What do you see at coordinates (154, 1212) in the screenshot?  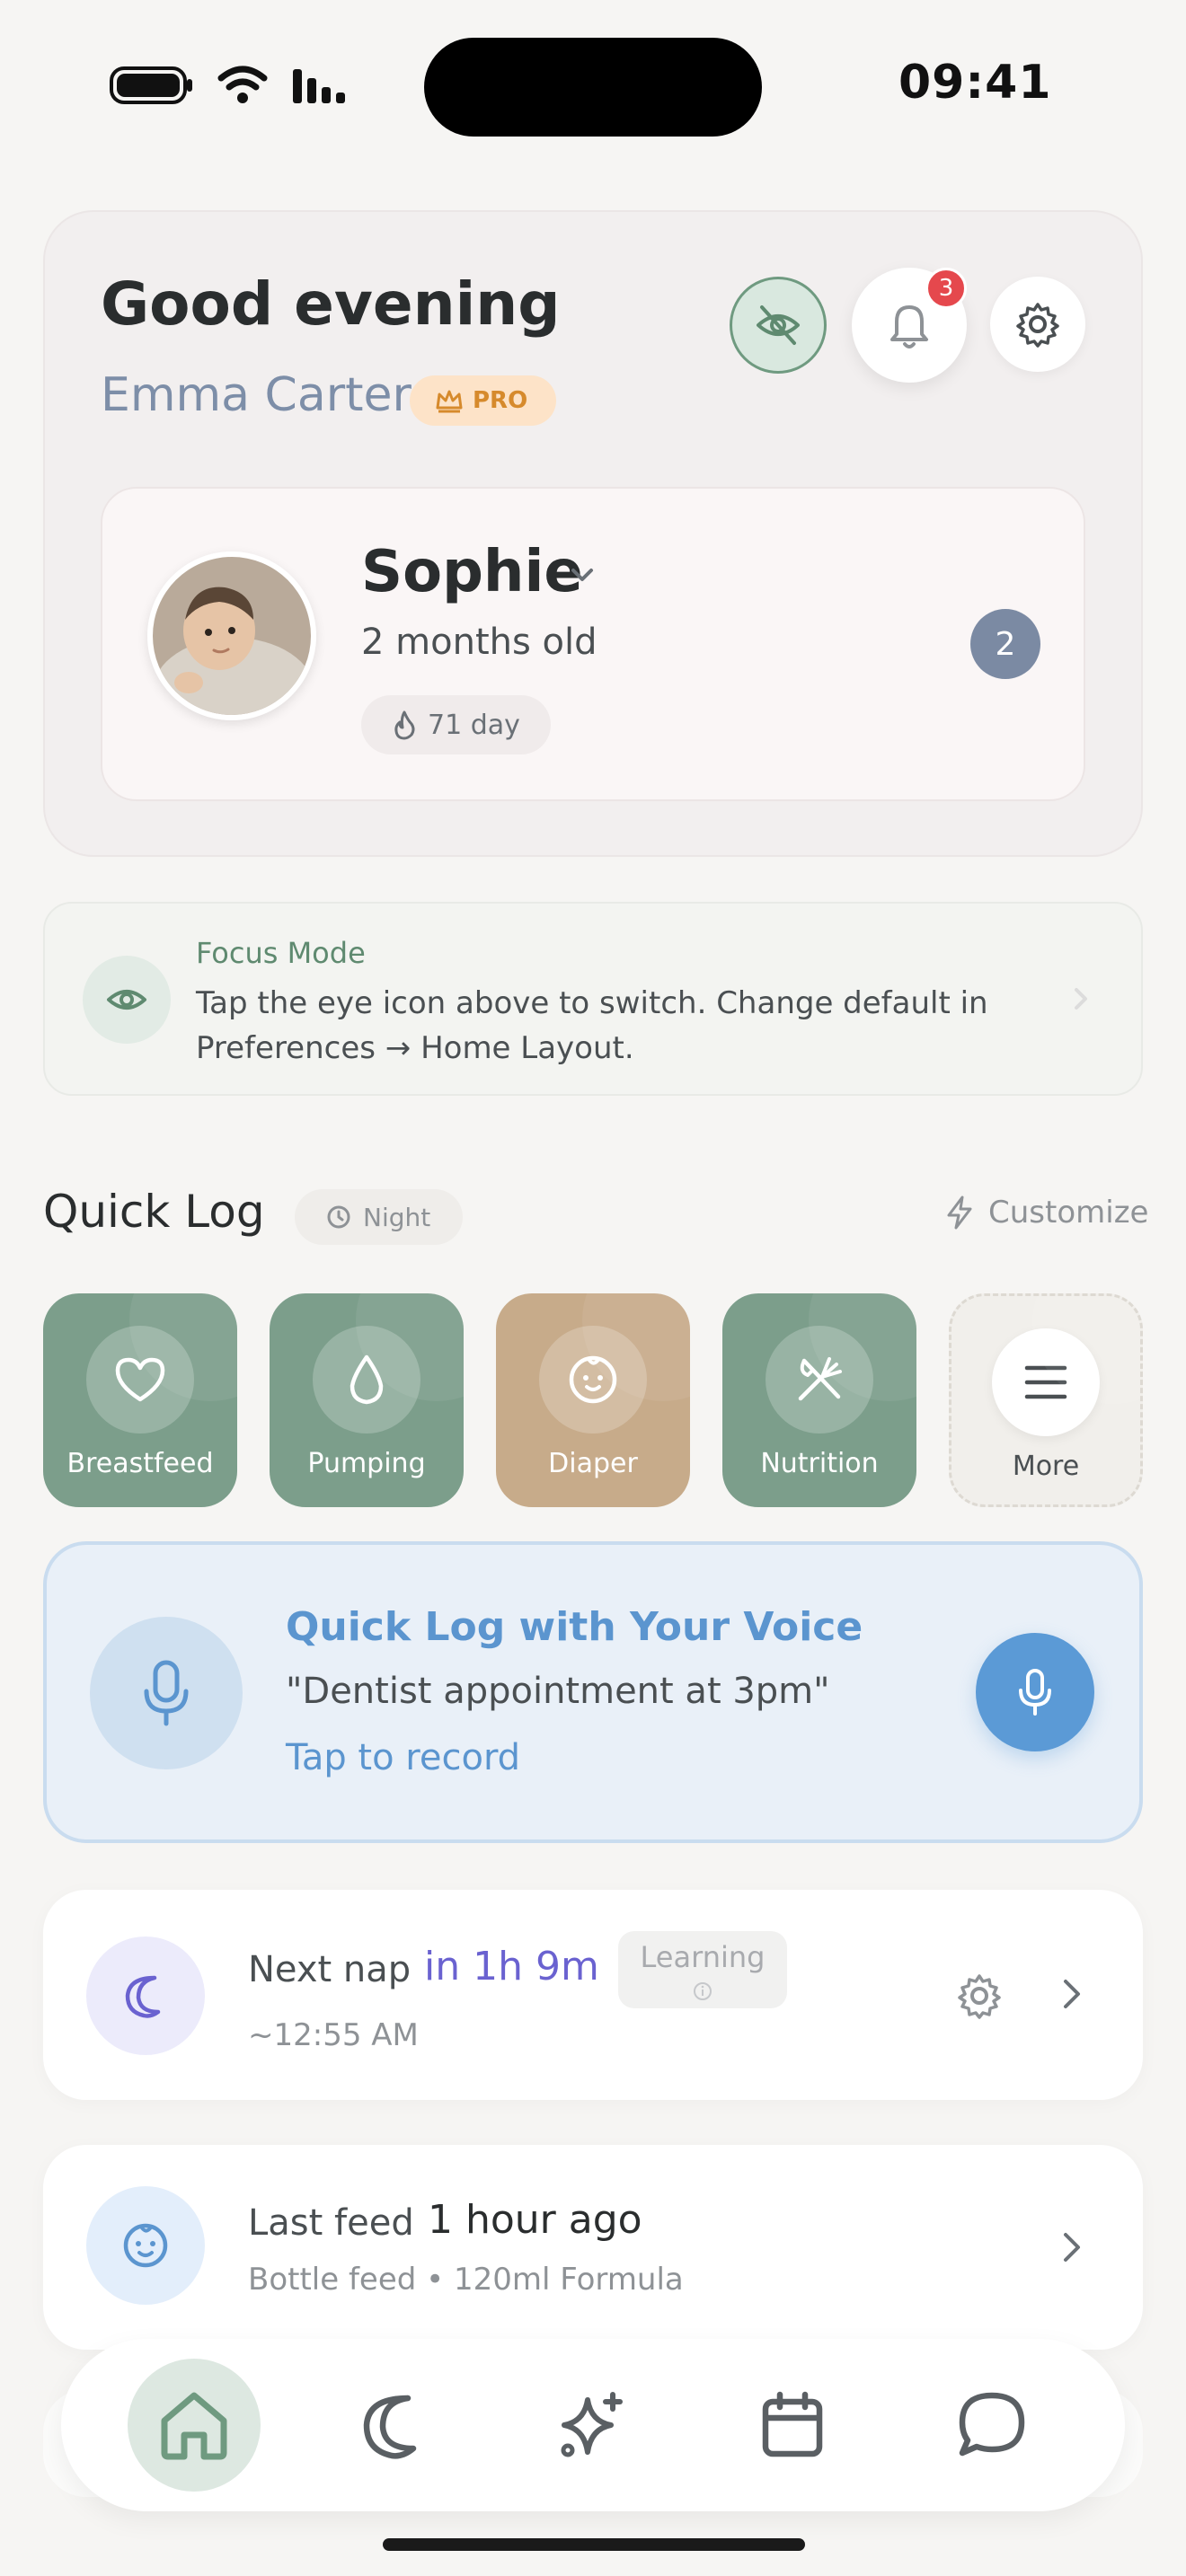 I see `quick-log-title: Quick Log` at bounding box center [154, 1212].